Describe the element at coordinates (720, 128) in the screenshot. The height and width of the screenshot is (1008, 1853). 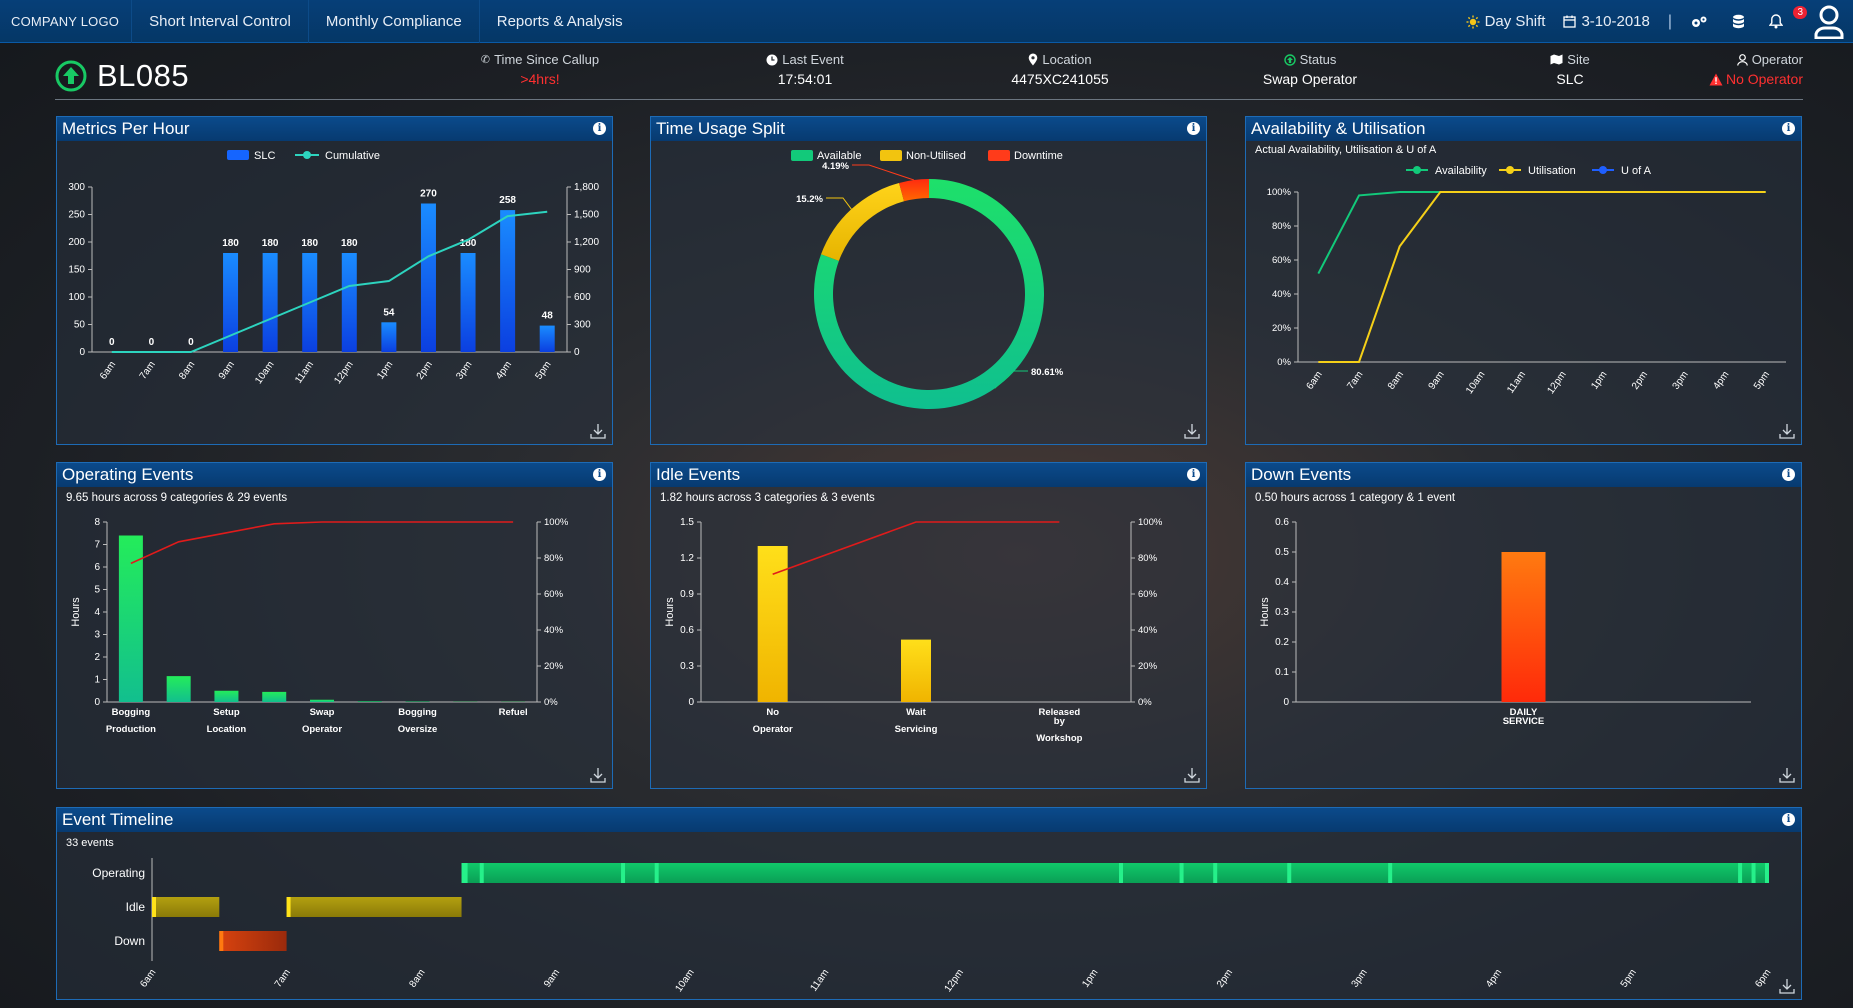
I see `panel-title: Time Usage Split` at that location.